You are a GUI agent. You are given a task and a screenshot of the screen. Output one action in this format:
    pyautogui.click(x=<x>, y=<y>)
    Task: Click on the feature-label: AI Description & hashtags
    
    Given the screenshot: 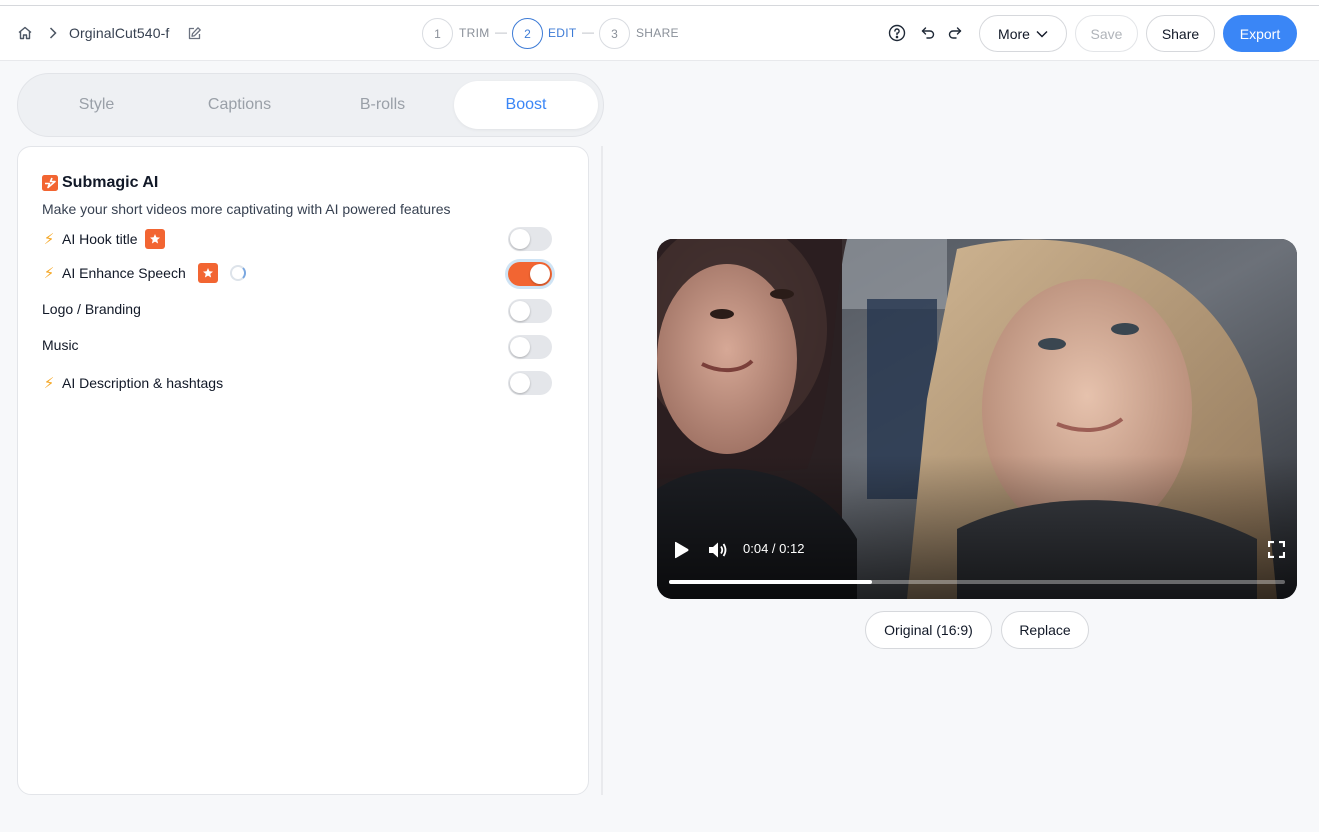 What is the action you would take?
    pyautogui.click(x=143, y=383)
    